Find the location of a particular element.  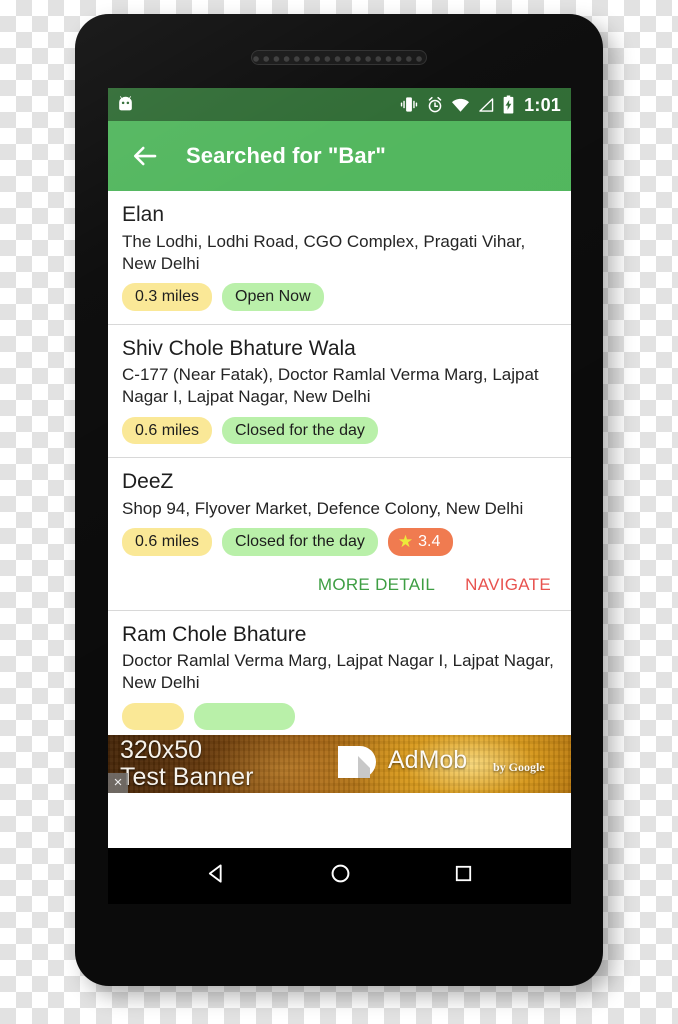

page-title: Searched for "Bar" is located at coordinates (286, 155).